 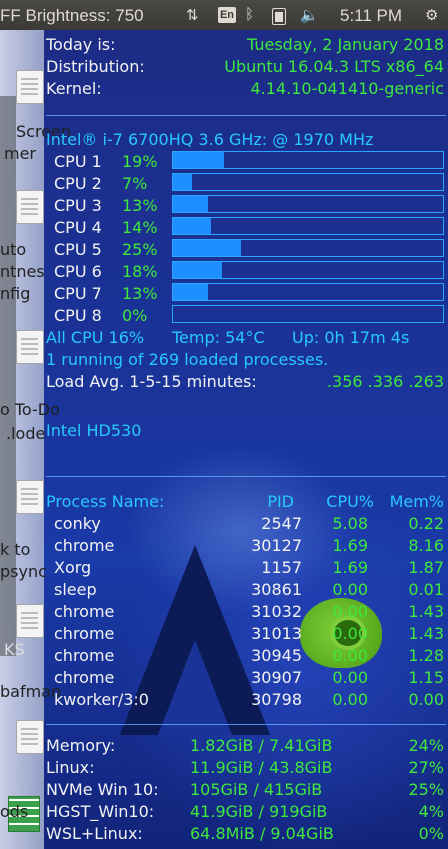 I want to click on process-name: kworker/3:0, so click(x=101, y=699).